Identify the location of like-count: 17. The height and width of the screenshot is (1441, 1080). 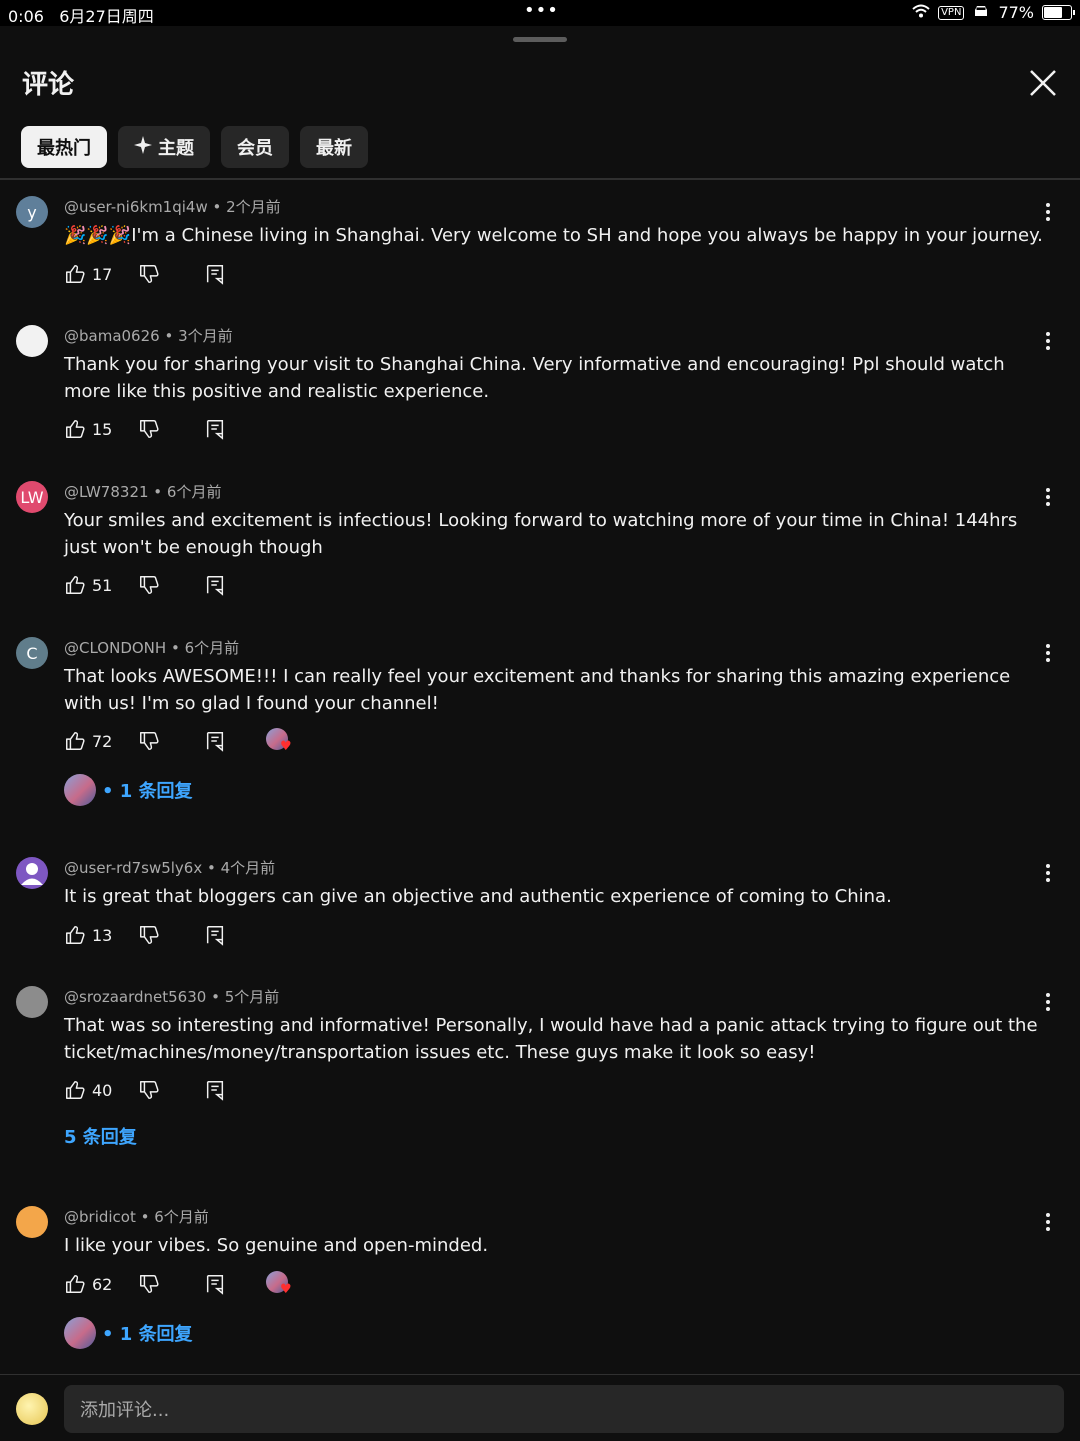
(102, 274).